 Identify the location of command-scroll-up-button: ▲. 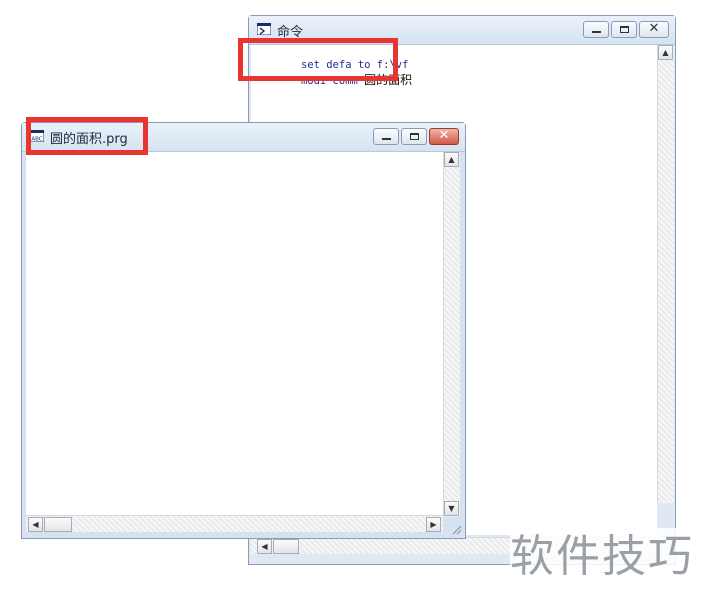
(665, 52).